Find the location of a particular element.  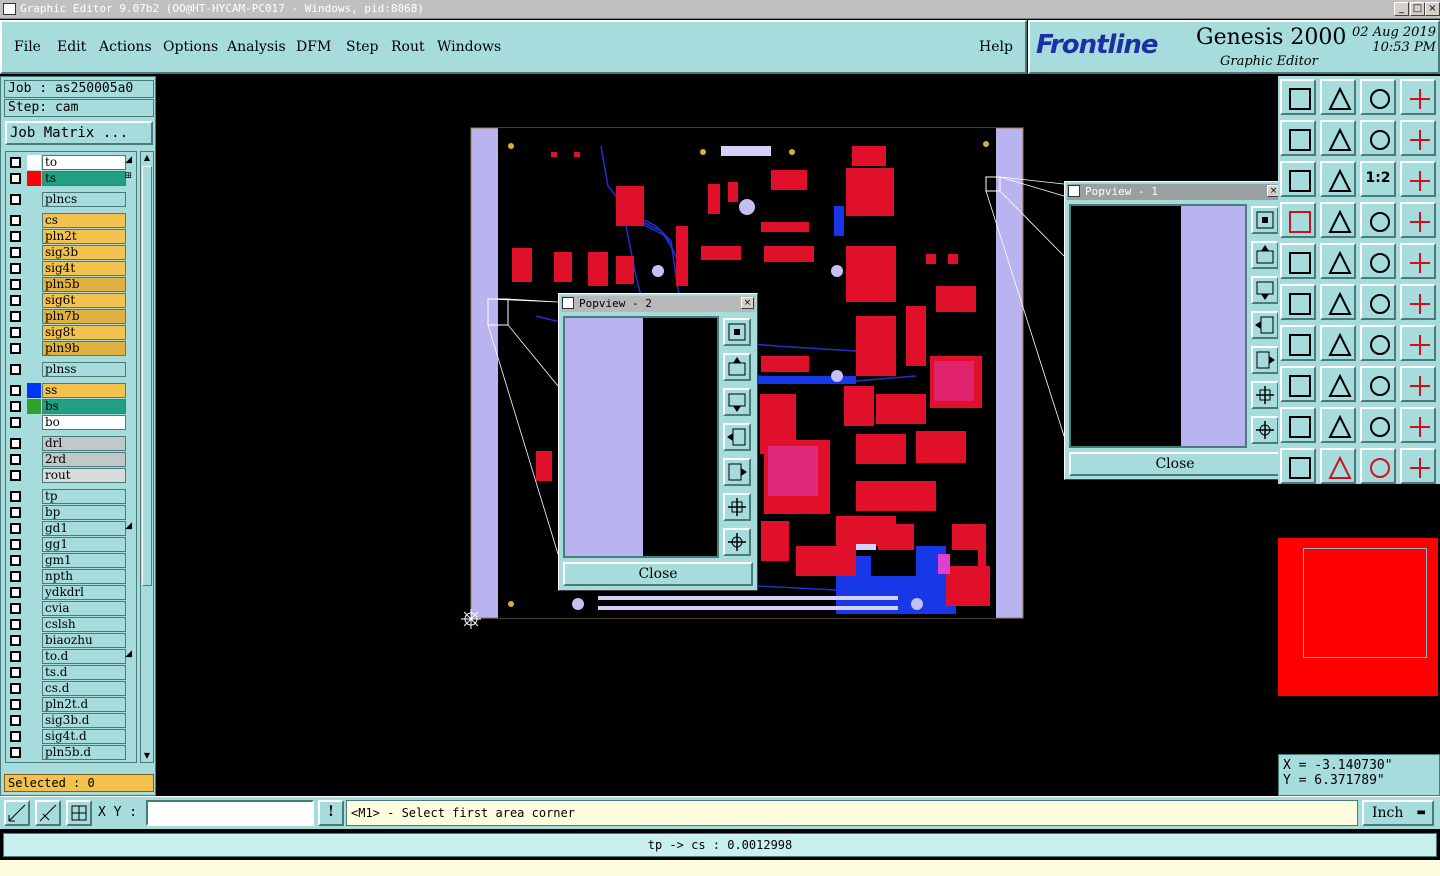

layer-row: ss is located at coordinates (71, 390).